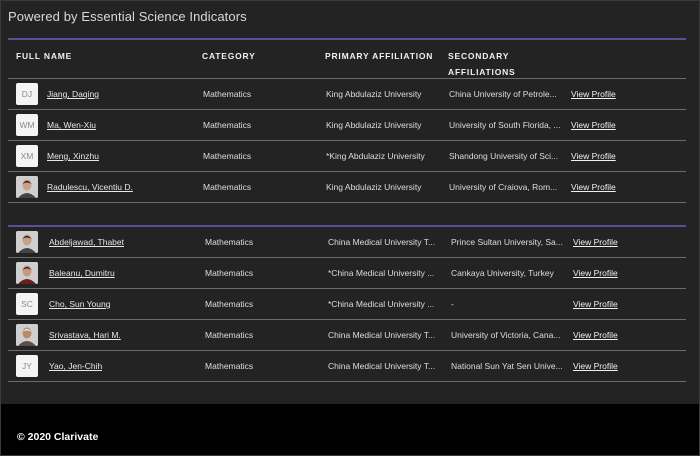  I want to click on column-header-primary-affiliation: PRIMARY AFFILIATION, so click(379, 56).